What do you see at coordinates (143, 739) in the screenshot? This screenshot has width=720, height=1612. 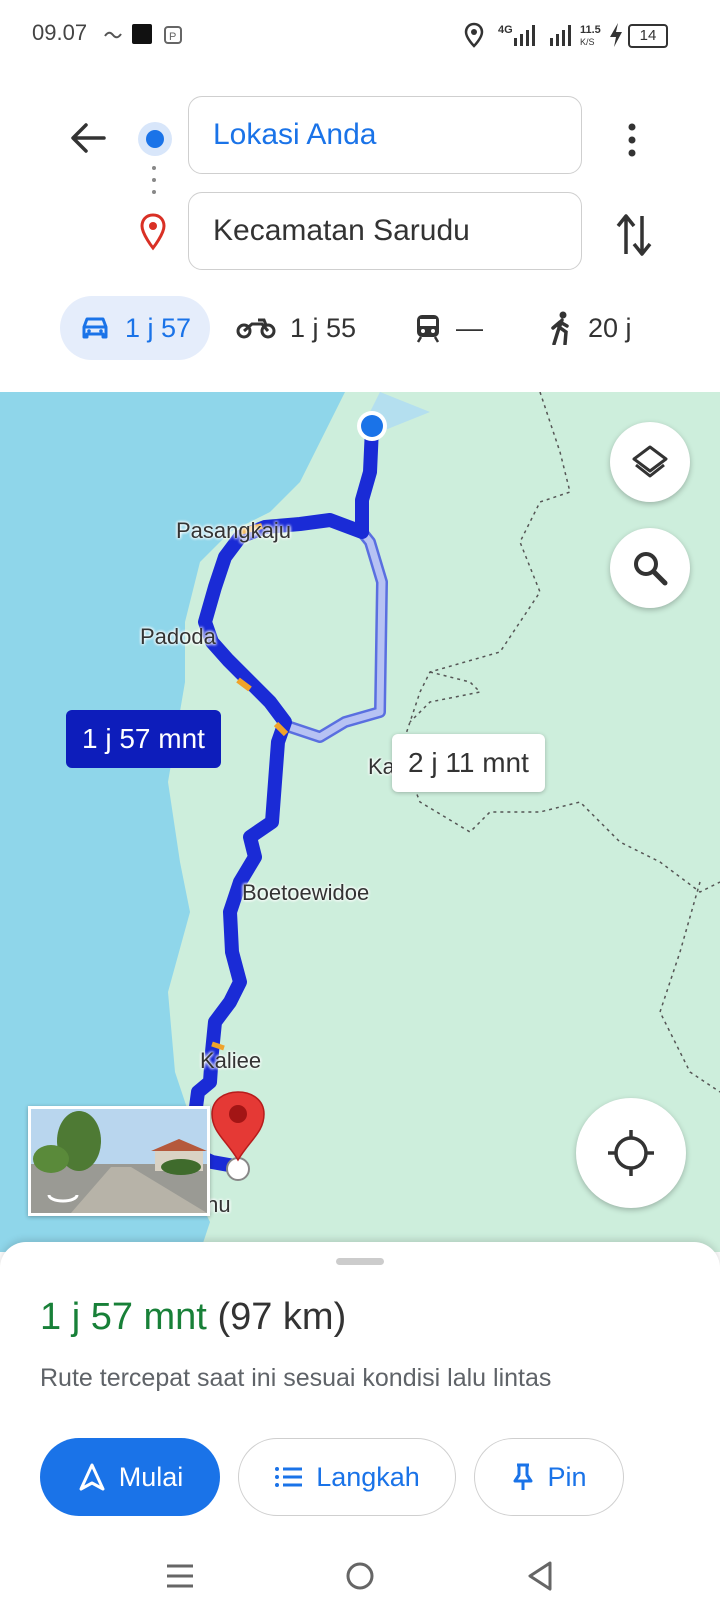 I see `route-time-primary: 1 j 57 mnt` at bounding box center [143, 739].